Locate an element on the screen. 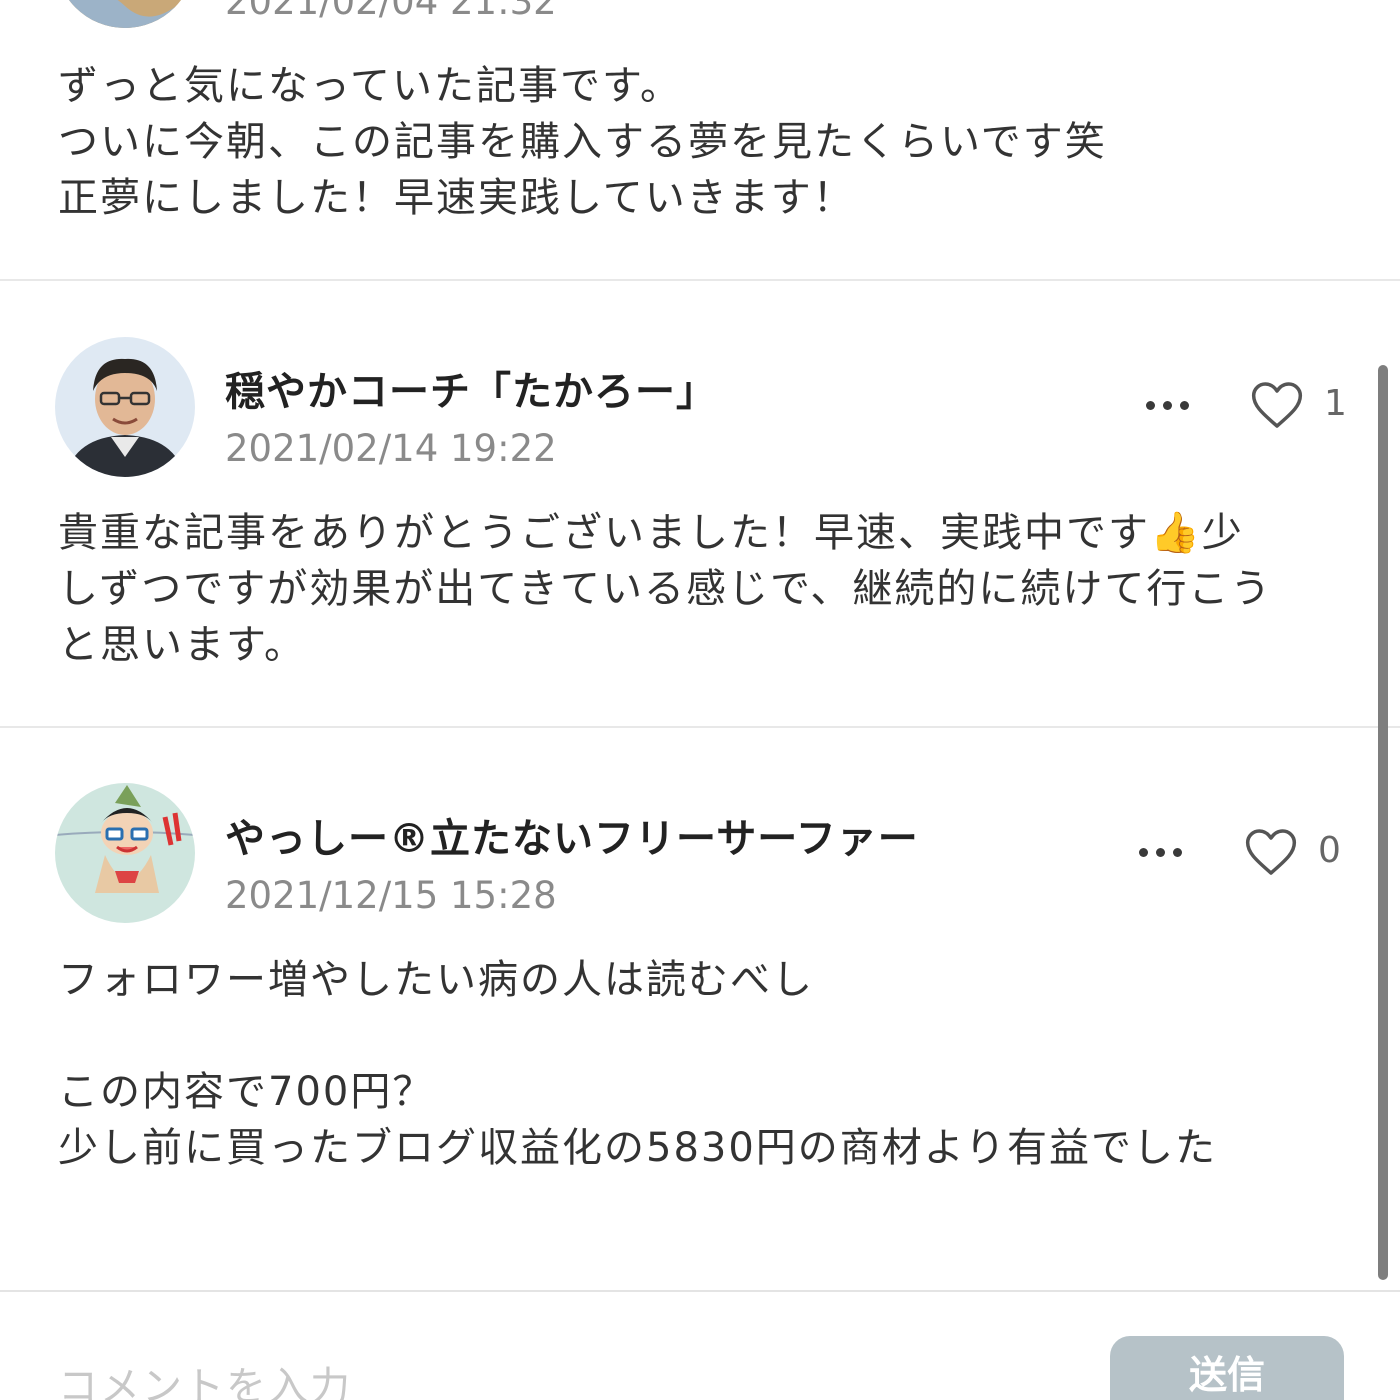 This screenshot has width=1400, height=1400. comment-text-line: ずっと気になっていた記事です。 is located at coordinates (370, 86).